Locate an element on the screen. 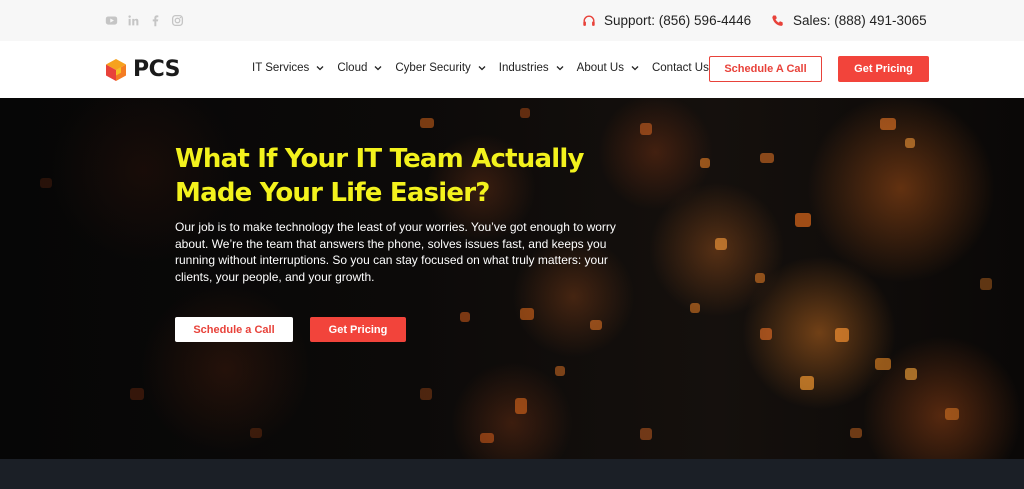 This screenshot has width=1024, height=489. phone-icon is located at coordinates (778, 21).